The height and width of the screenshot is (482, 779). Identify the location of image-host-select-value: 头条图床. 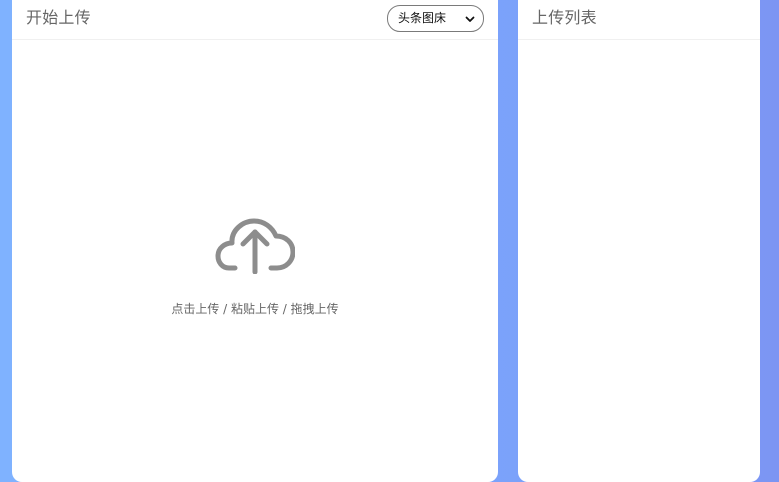
(422, 18).